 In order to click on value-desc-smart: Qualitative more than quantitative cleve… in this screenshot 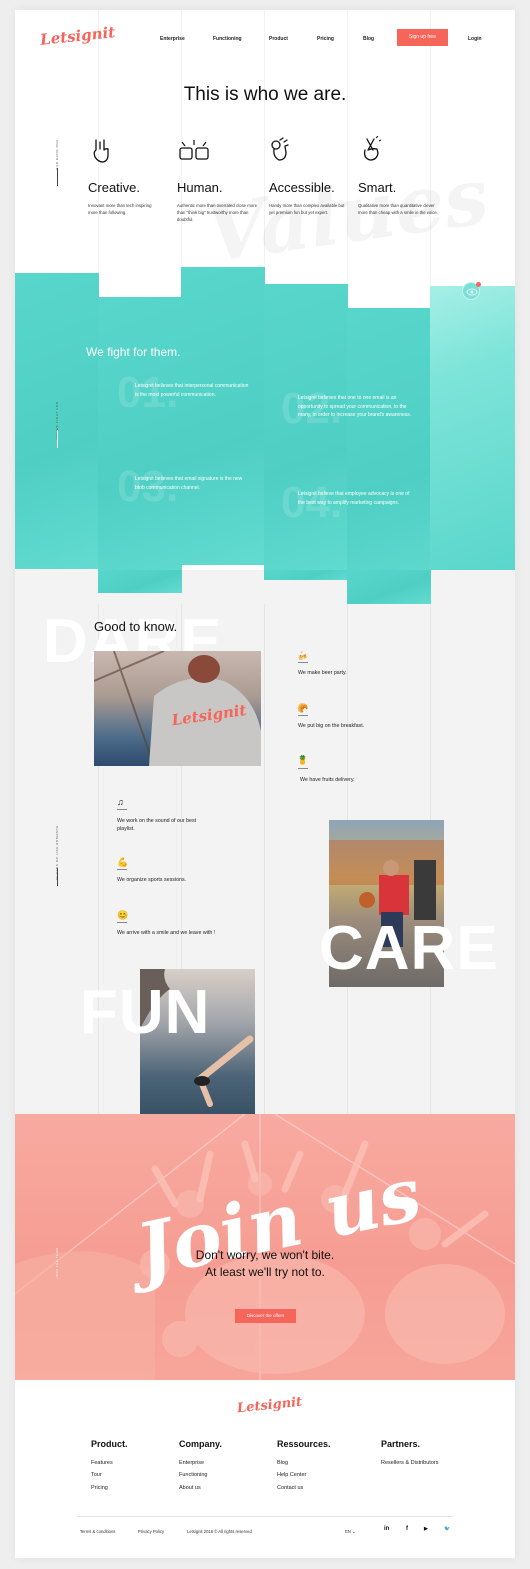, I will do `click(398, 209)`.